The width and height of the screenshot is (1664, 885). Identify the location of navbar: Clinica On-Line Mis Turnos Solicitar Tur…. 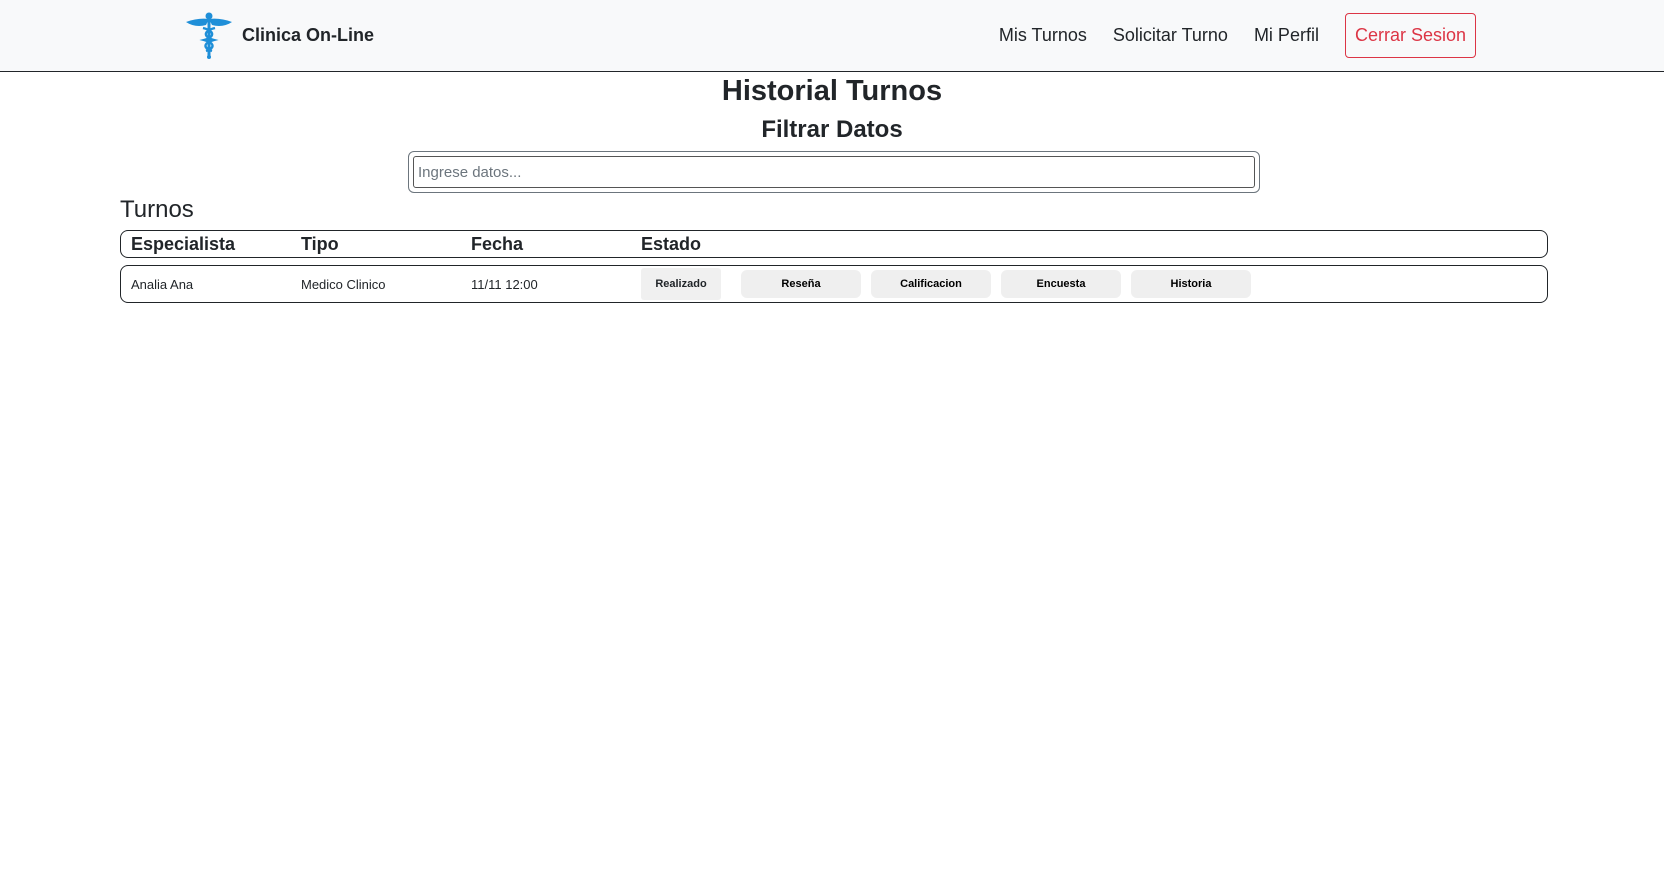
(832, 36).